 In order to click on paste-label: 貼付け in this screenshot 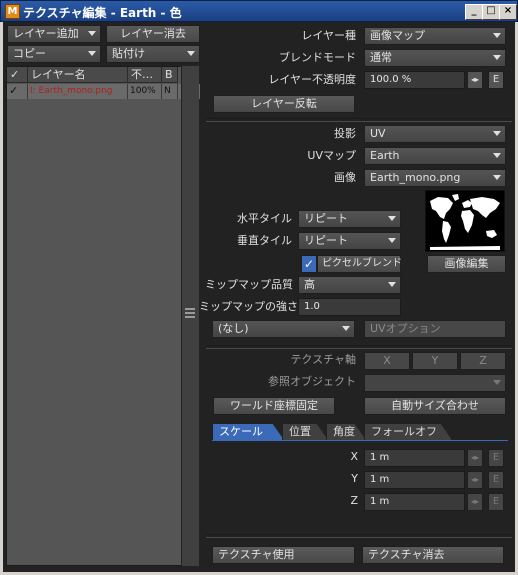, I will do `click(128, 53)`.